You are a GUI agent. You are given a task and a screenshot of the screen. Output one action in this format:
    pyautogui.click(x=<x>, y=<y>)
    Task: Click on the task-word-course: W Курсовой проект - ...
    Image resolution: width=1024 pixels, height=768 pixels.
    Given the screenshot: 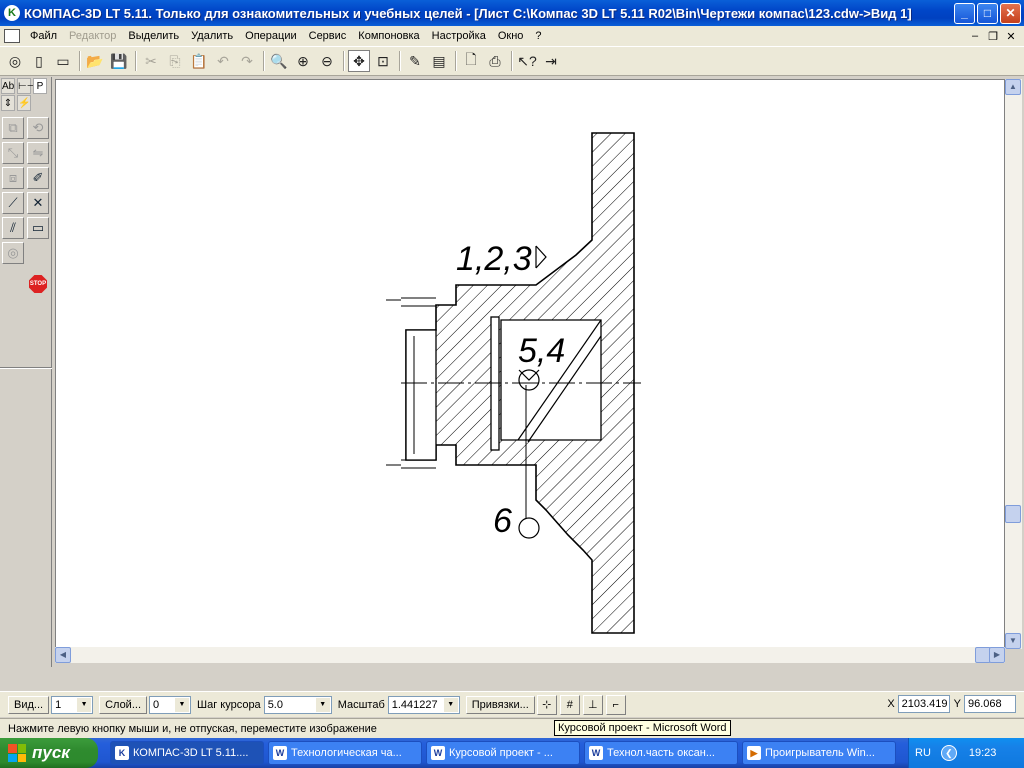 What is the action you would take?
    pyautogui.click(x=503, y=753)
    